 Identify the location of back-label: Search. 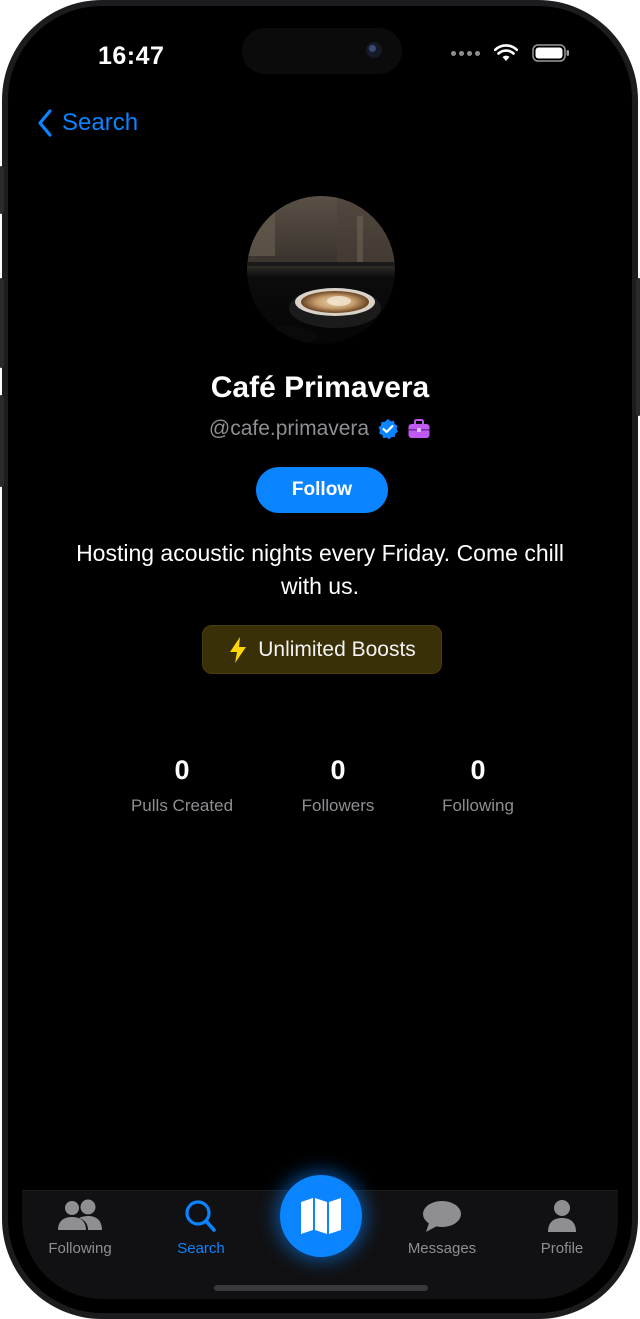
(100, 122).